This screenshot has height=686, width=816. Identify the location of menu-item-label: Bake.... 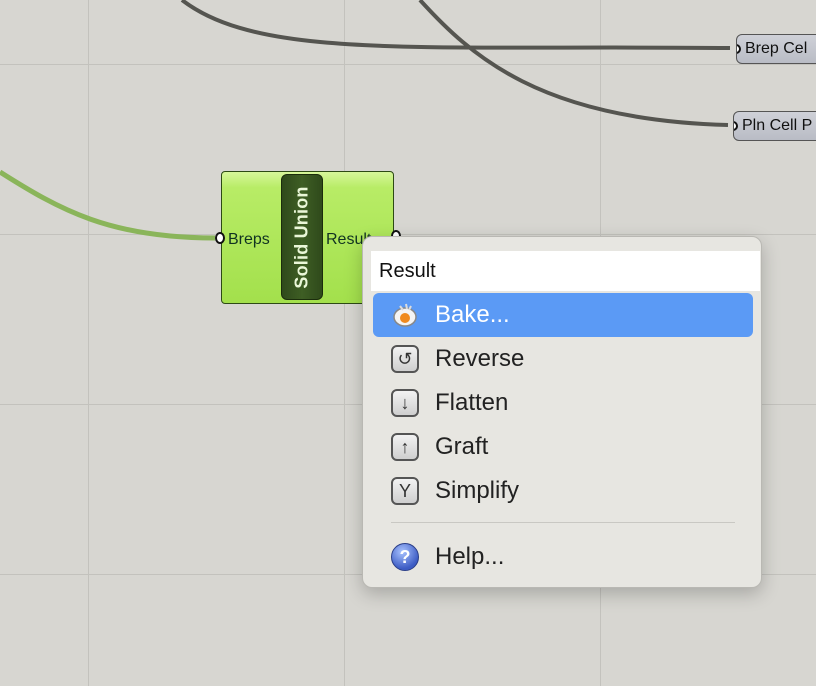
(472, 314).